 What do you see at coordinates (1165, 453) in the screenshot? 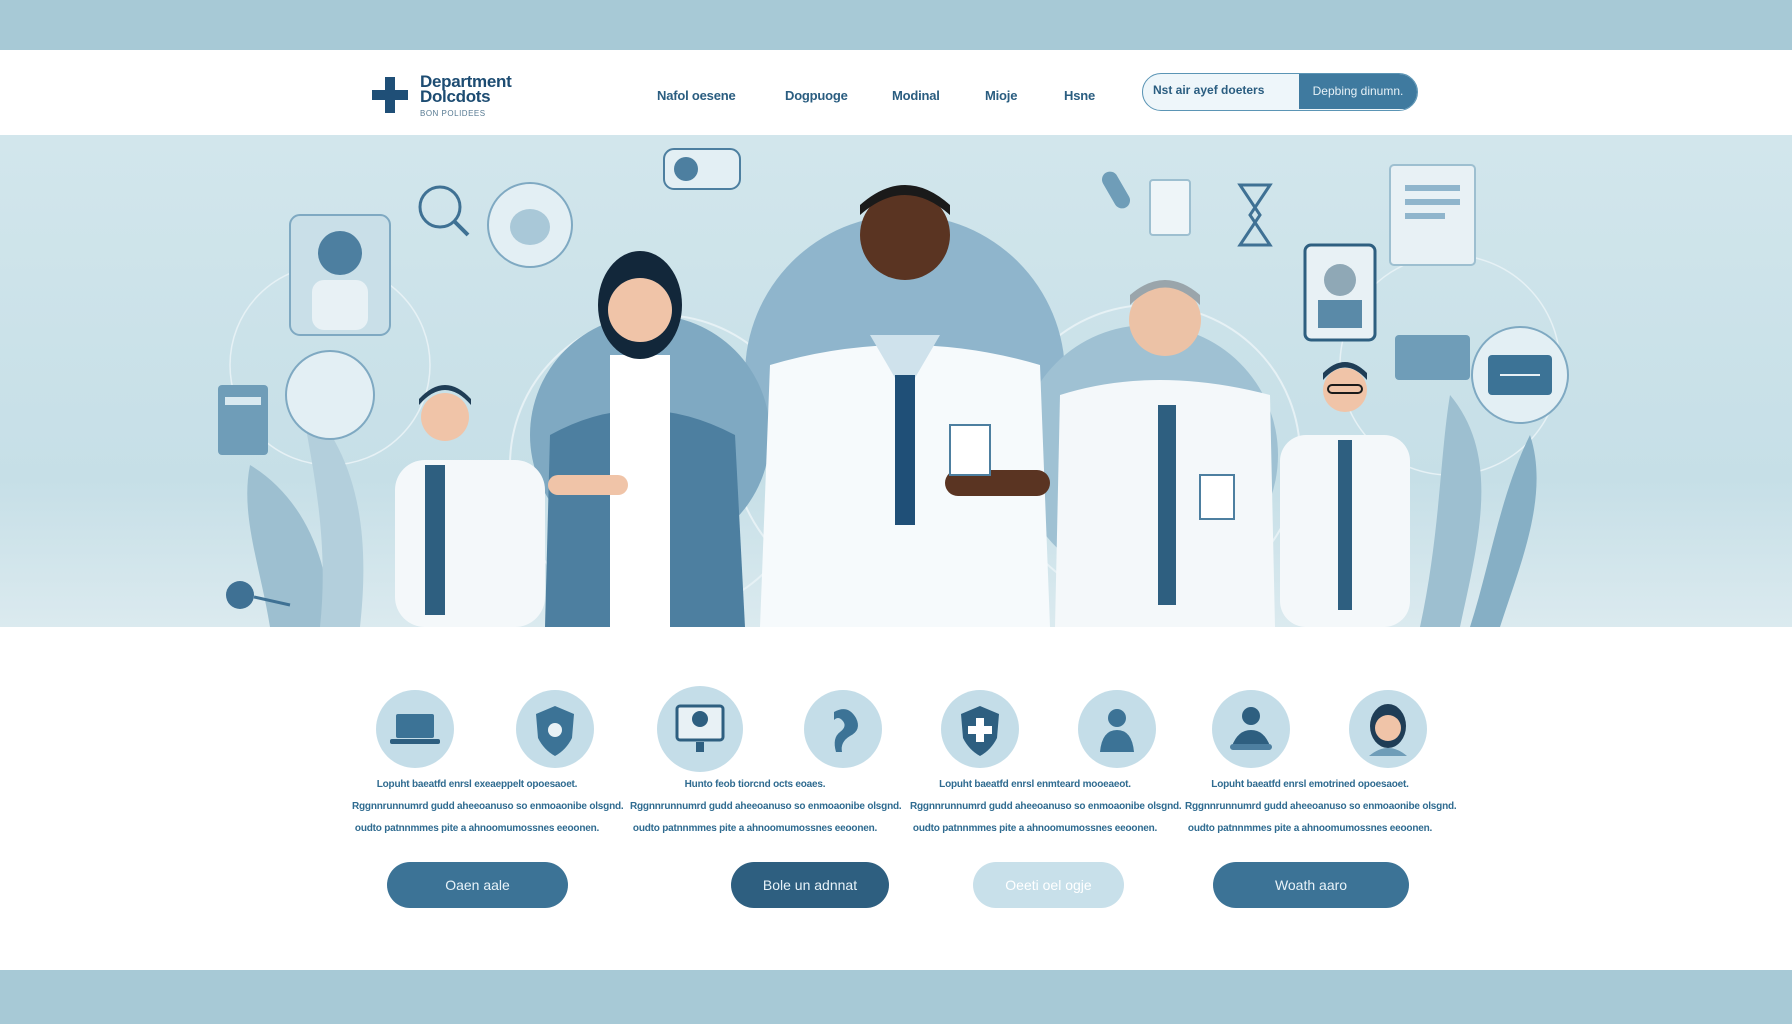
I see `doctor-right` at bounding box center [1165, 453].